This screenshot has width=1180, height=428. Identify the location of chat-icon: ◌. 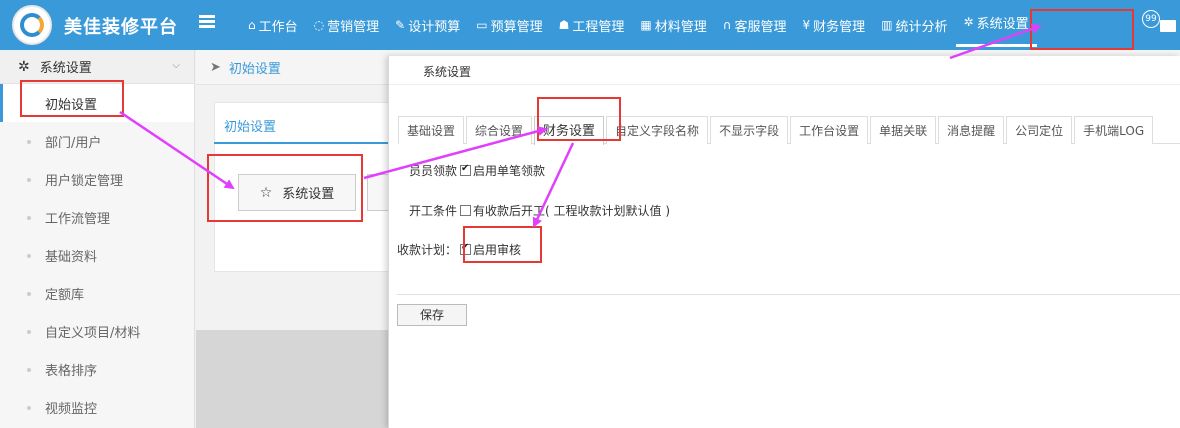
(319, 25).